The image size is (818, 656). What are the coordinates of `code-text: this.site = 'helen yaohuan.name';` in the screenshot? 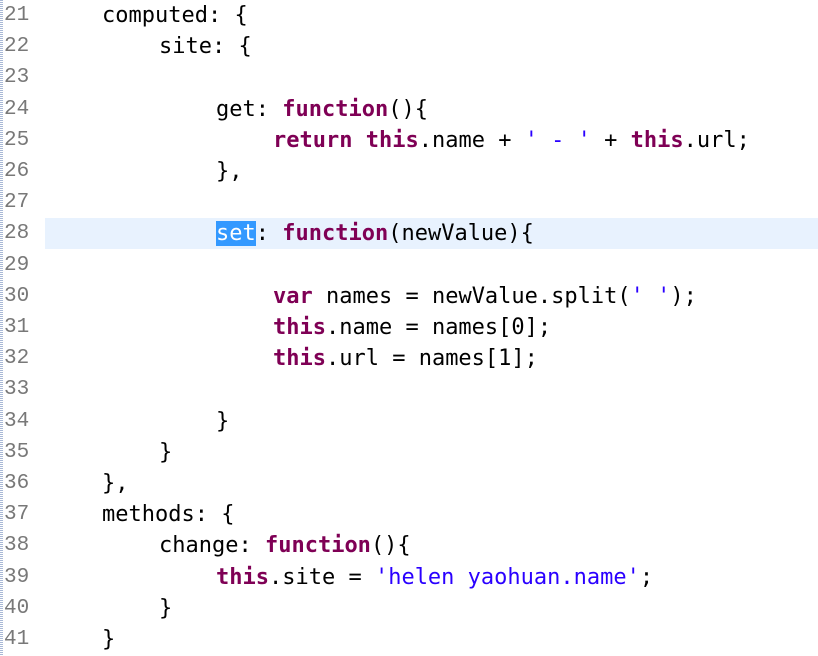 It's located at (434, 577).